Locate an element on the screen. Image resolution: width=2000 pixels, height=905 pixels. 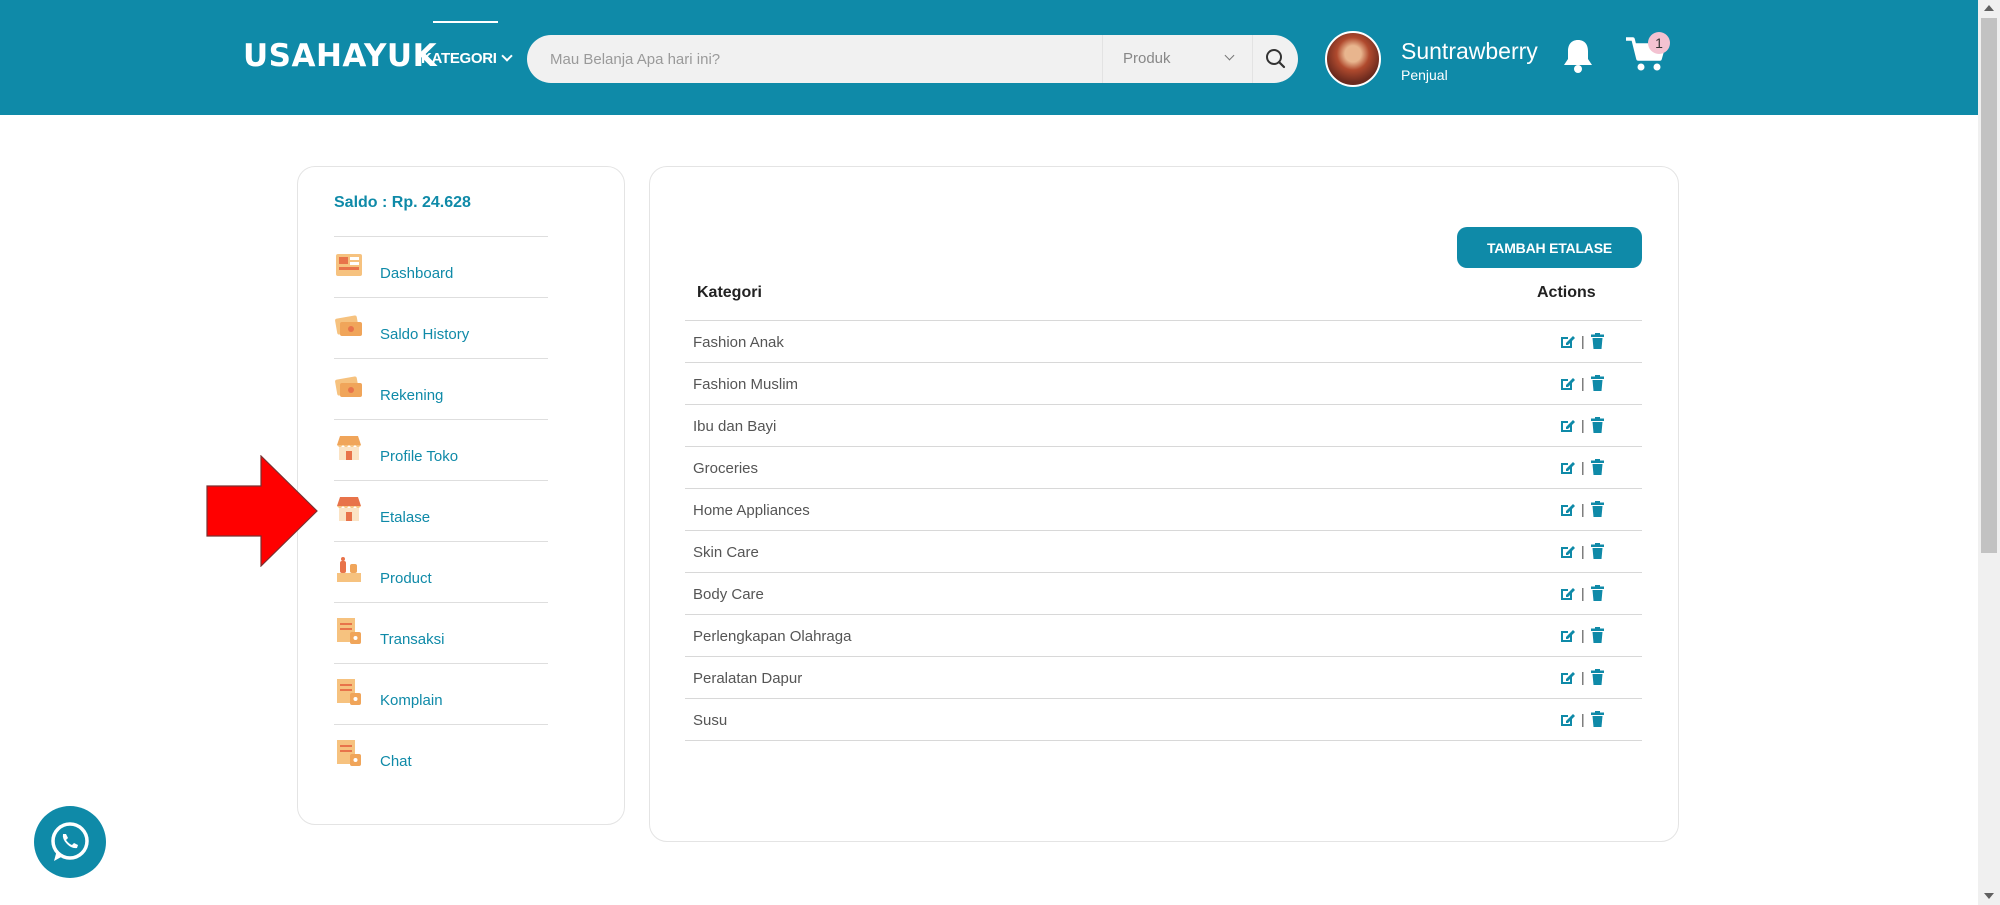
rekening-icon is located at coordinates (348, 386).